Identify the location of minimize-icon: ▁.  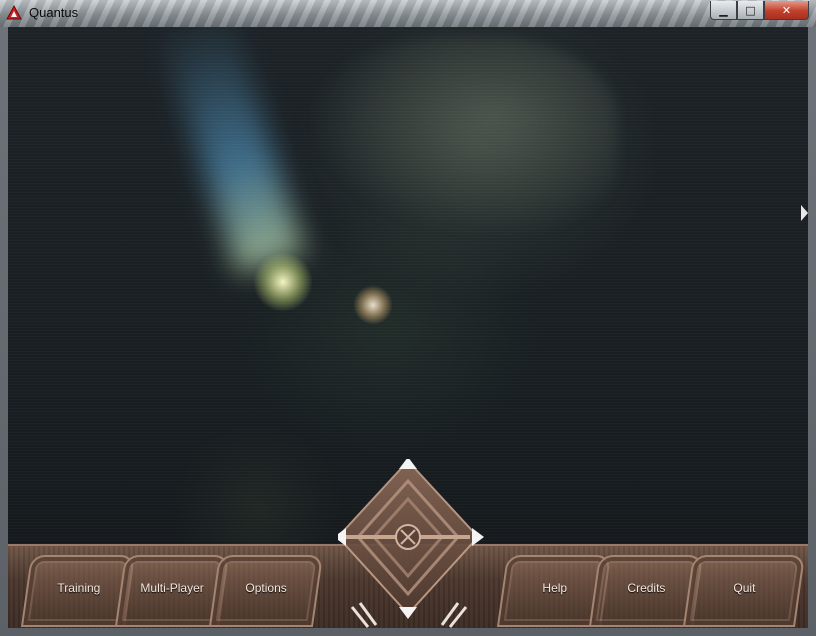
(723, 10).